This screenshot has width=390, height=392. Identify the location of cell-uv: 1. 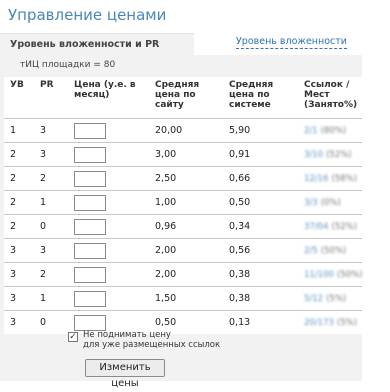
(19, 130).